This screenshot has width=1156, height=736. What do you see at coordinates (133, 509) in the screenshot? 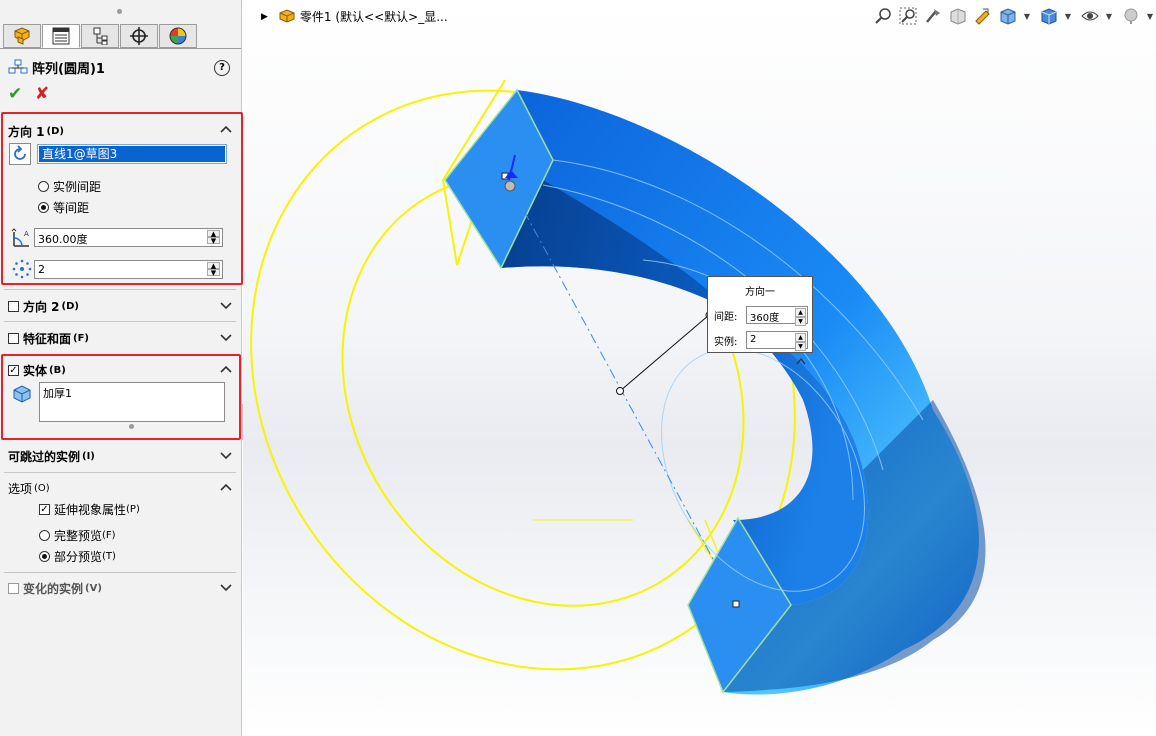
I see `propagate-visual-shortcut: (P)` at bounding box center [133, 509].